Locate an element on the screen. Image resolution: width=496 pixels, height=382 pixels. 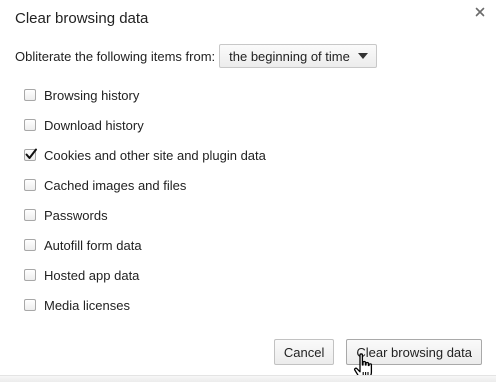
option-label: Cookies and other site and plugin data is located at coordinates (155, 155).